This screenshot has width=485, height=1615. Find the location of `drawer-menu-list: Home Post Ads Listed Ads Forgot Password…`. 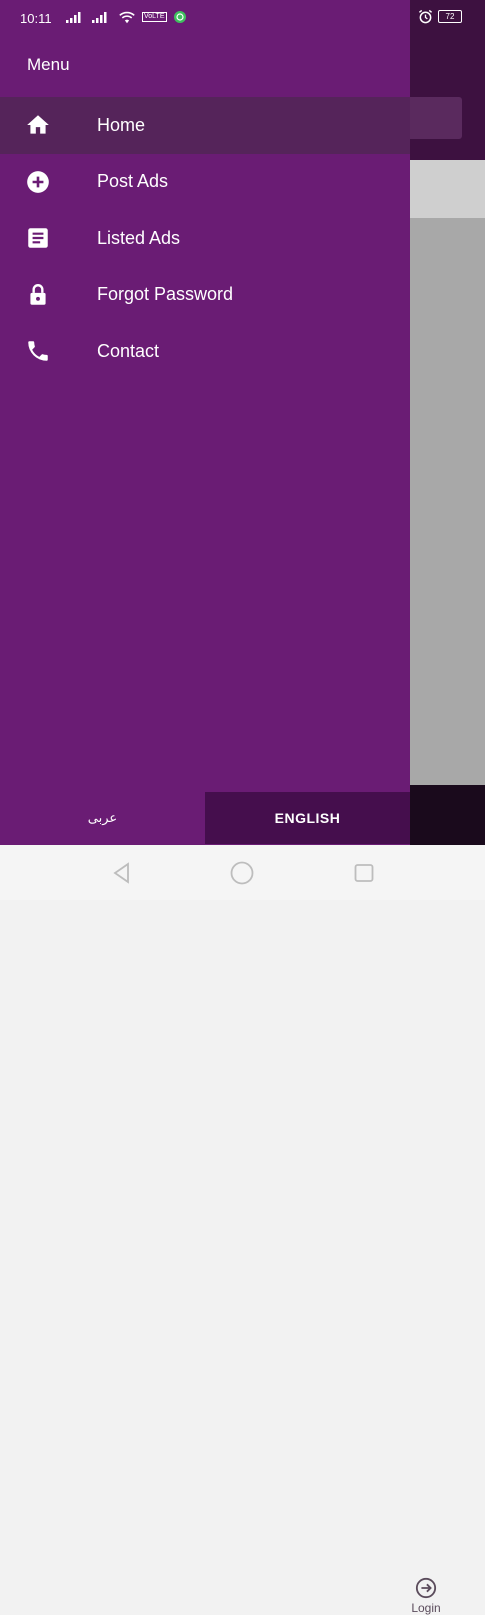

drawer-menu-list: Home Post Ads Listed Ads Forgot Password… is located at coordinates (205, 238).